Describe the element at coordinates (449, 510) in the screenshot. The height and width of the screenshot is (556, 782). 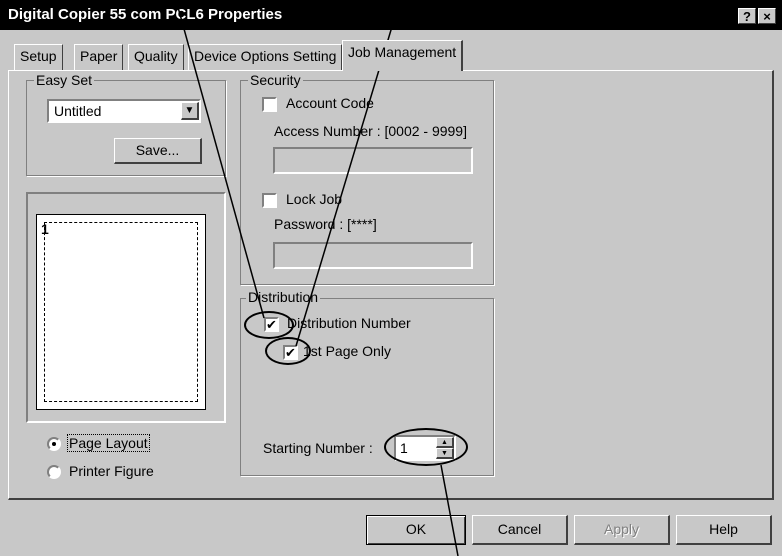
I see `callout-line-starting-number` at that location.